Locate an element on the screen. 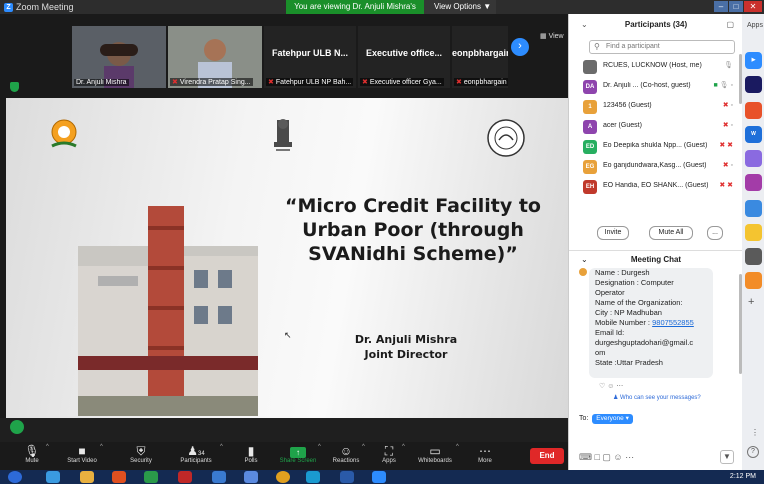 The height and width of the screenshot is (484, 764). participant-row: EG Eo ganjdundwara,Kasg... (Guest) ✖ ▫ is located at coordinates (660, 167).